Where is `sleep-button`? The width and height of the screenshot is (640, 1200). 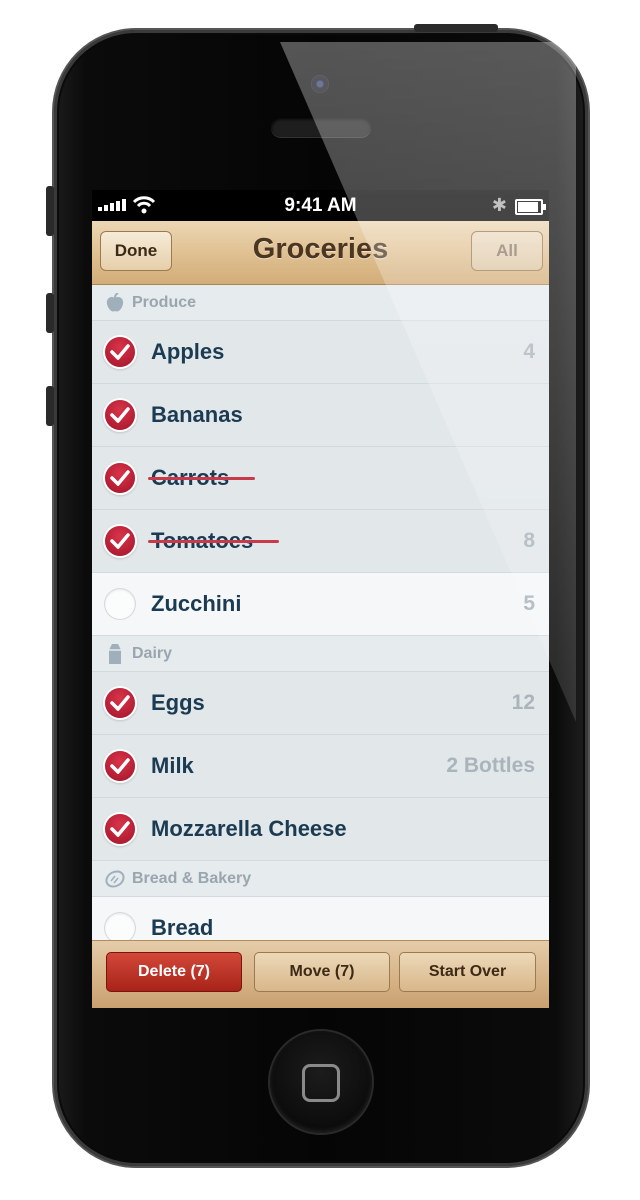 sleep-button is located at coordinates (456, 28).